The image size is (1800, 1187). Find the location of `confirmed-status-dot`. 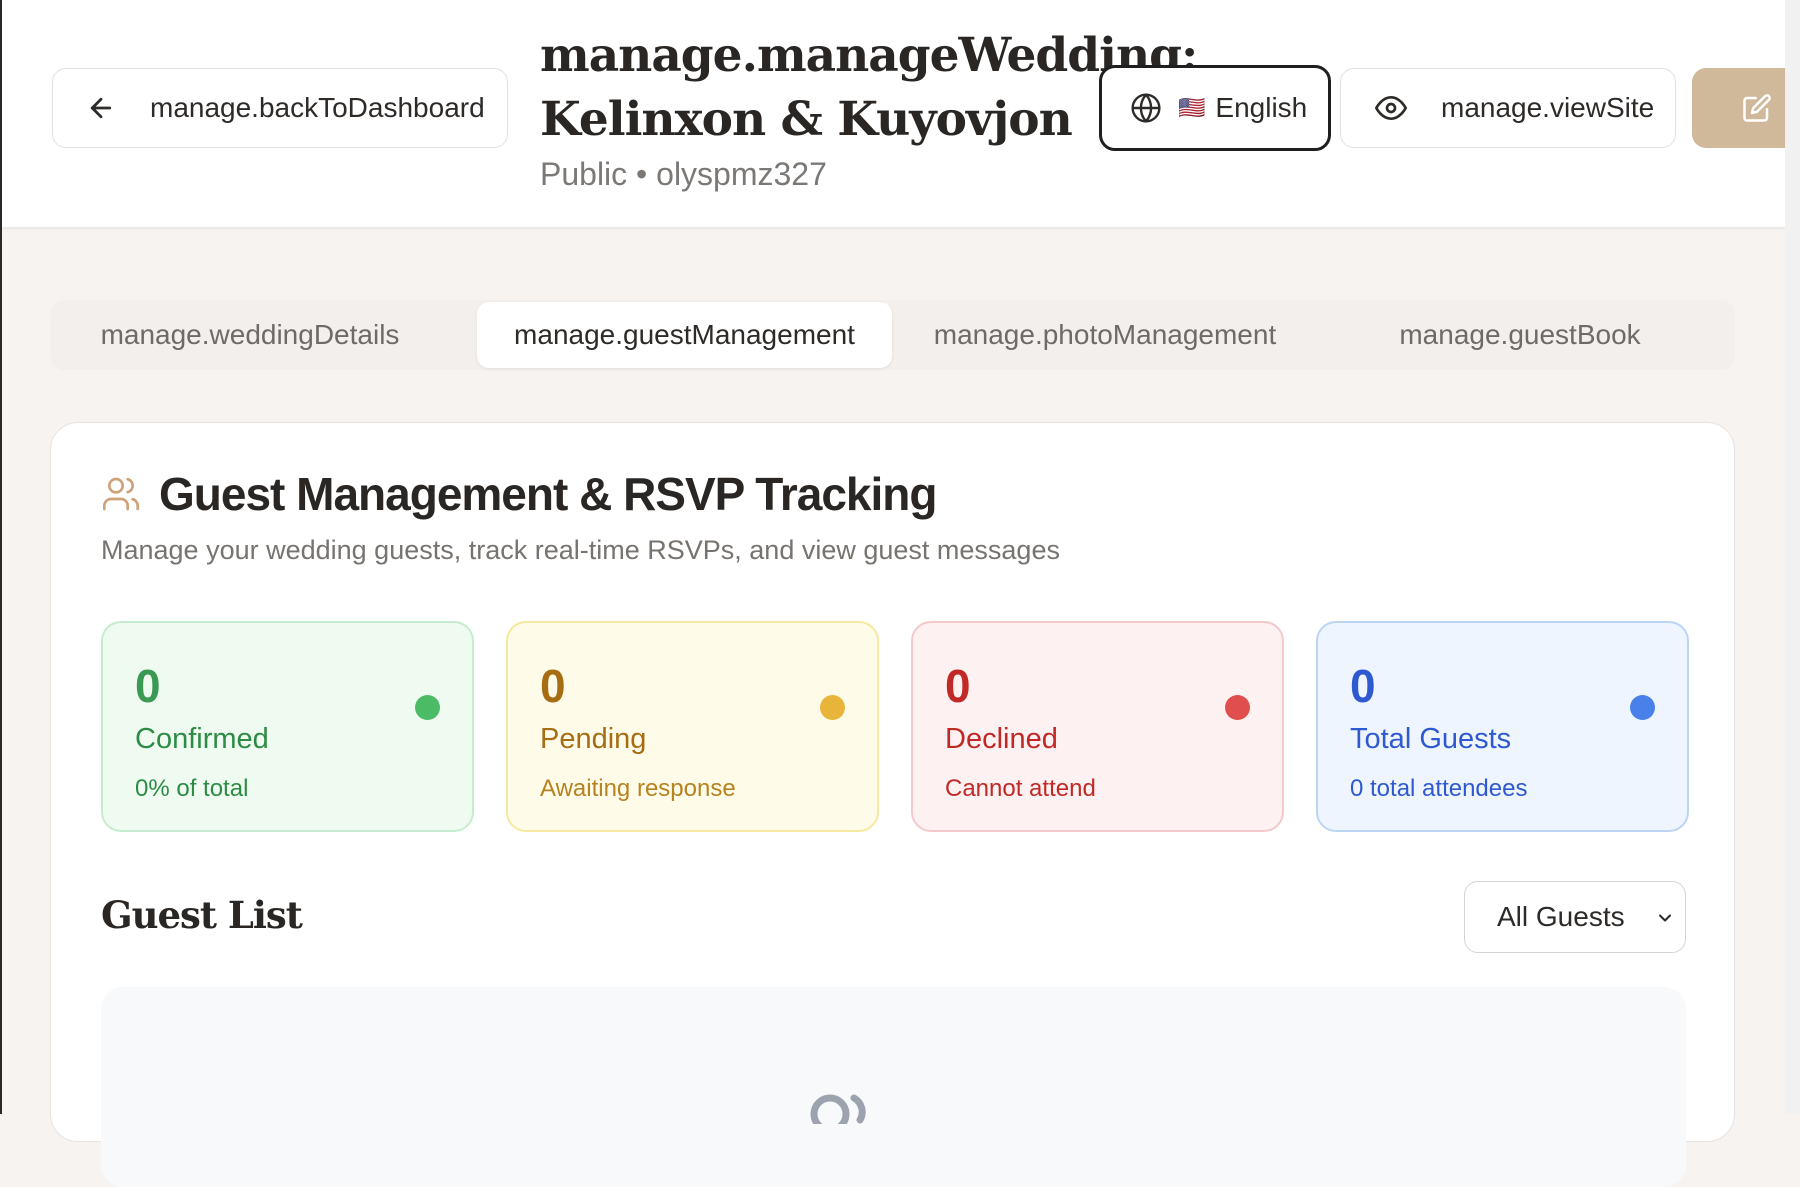

confirmed-status-dot is located at coordinates (427, 707).